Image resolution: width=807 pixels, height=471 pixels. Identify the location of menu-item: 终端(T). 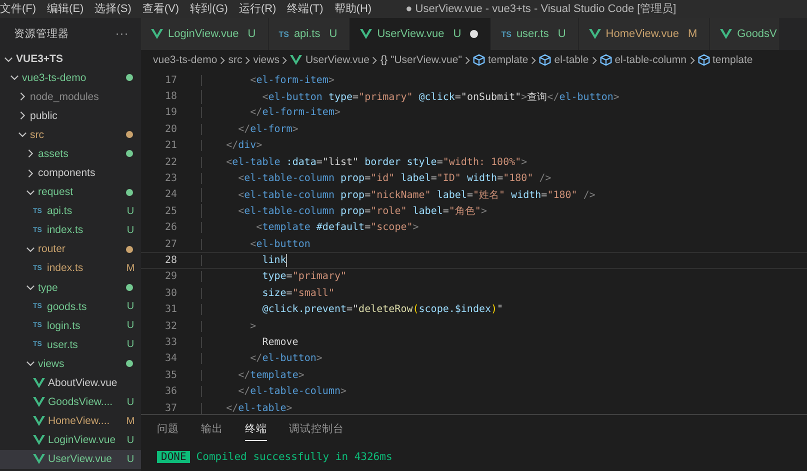
(305, 9).